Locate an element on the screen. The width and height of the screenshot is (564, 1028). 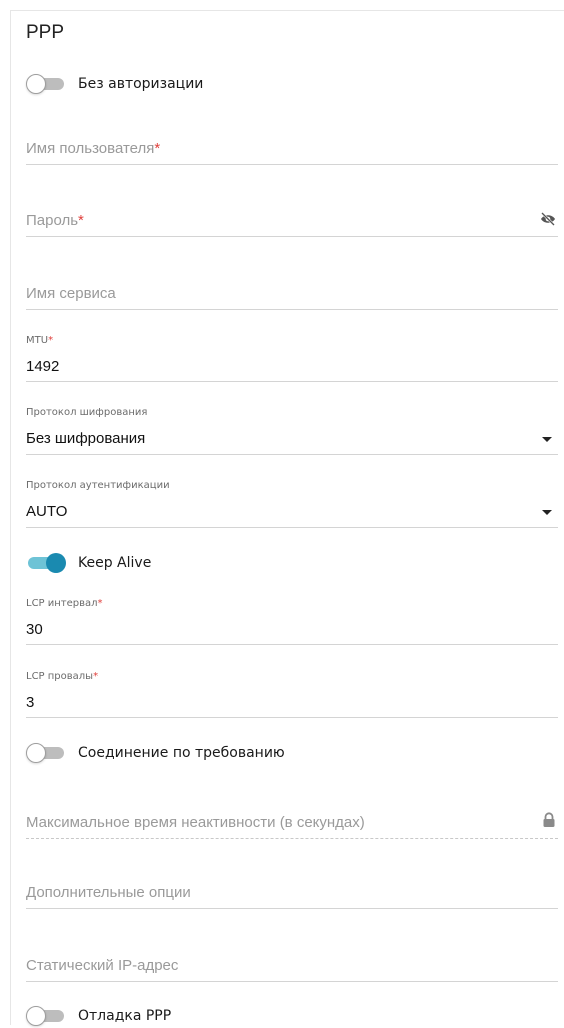
static-ip-placeholder: Статический IP-адрес is located at coordinates (102, 965).